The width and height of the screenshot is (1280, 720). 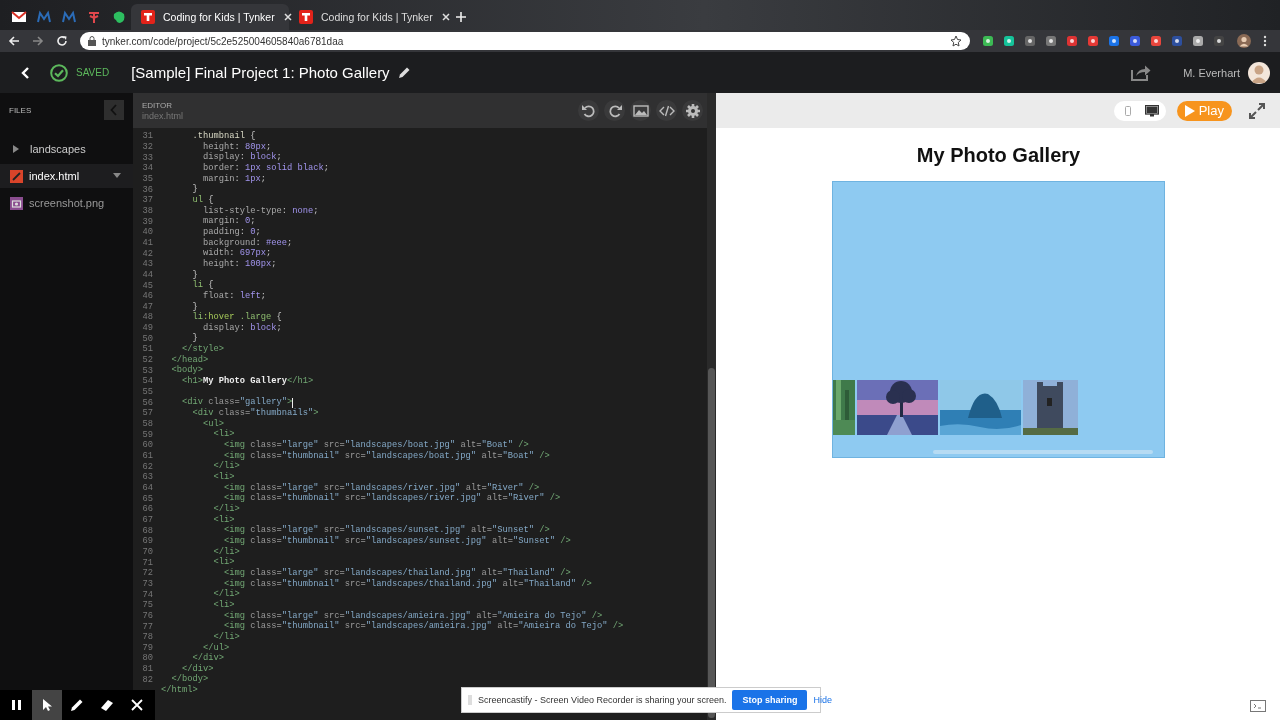 What do you see at coordinates (413, 615) in the screenshot?
I see `code-line: <img class="large" src="landscapes/amieira.jpg" alt="Amieira do Tejo" />` at bounding box center [413, 615].